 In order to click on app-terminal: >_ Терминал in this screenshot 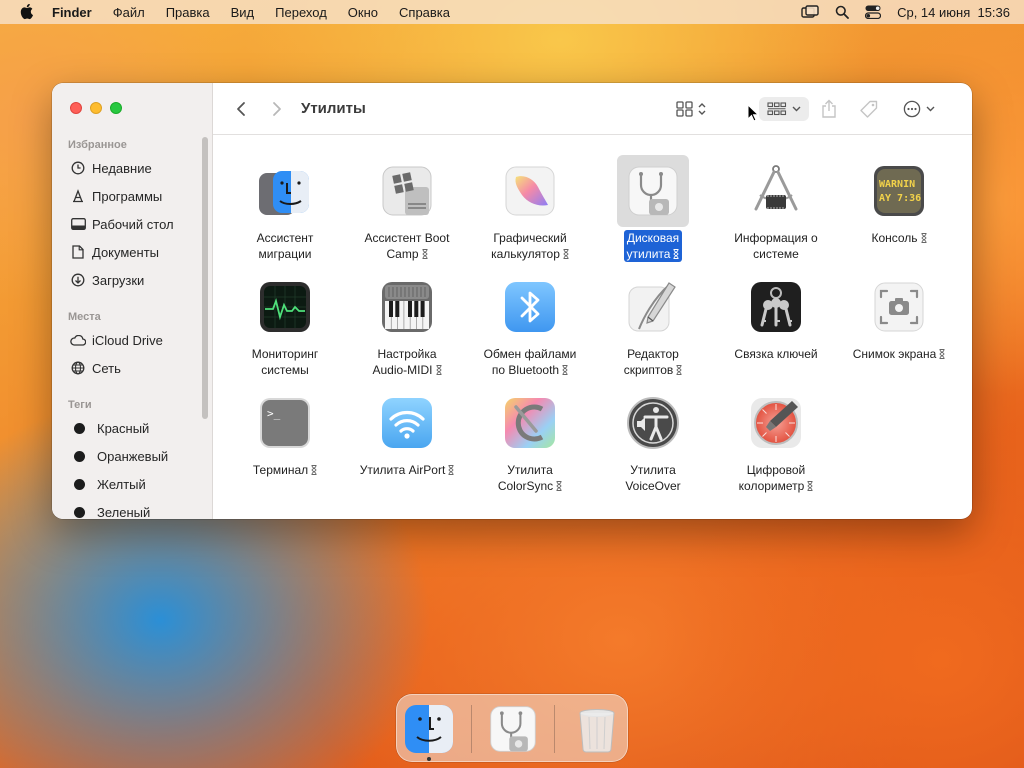, I will do `click(285, 432)`.